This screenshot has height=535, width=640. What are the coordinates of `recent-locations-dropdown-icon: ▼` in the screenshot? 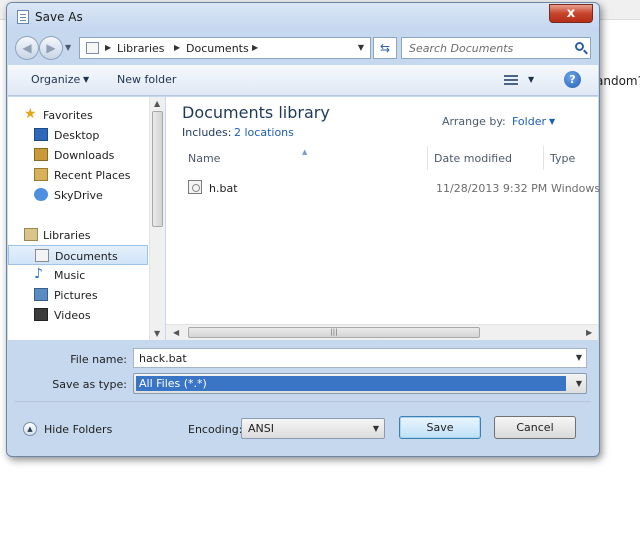 It's located at (68, 47).